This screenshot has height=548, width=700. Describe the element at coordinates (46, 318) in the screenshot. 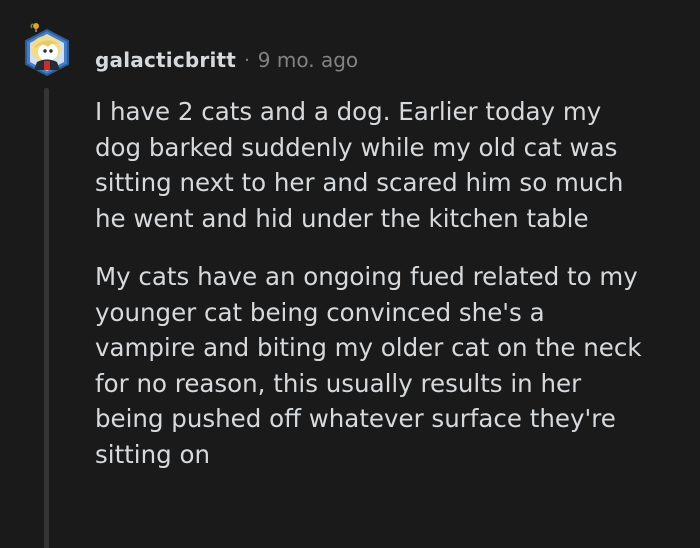

I see `thread-line` at that location.